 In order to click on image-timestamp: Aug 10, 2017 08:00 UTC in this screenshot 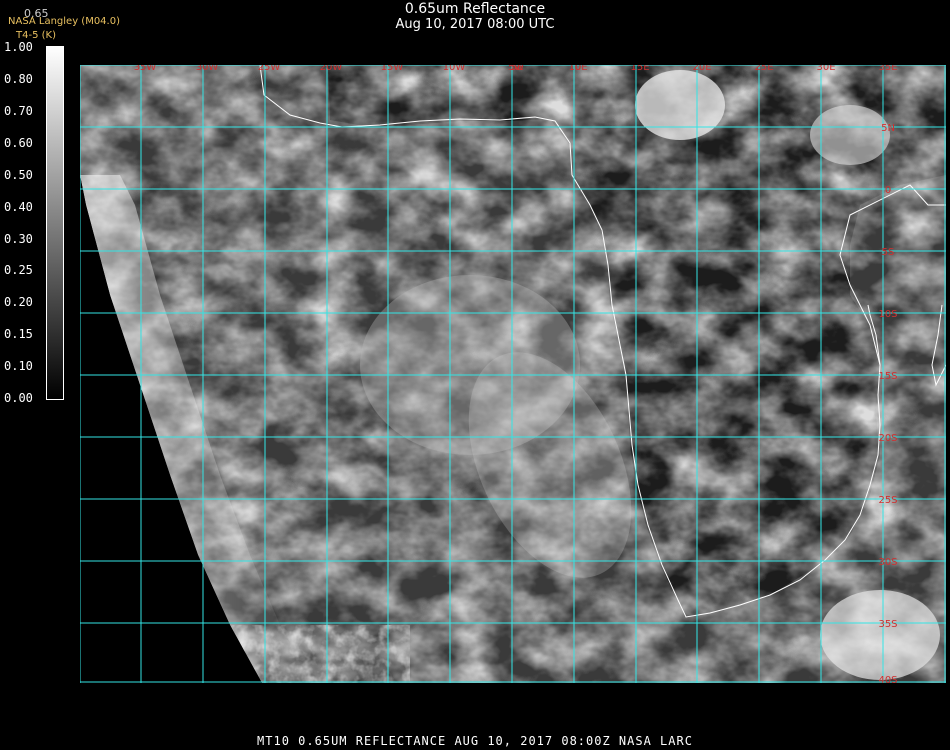, I will do `click(475, 24)`.